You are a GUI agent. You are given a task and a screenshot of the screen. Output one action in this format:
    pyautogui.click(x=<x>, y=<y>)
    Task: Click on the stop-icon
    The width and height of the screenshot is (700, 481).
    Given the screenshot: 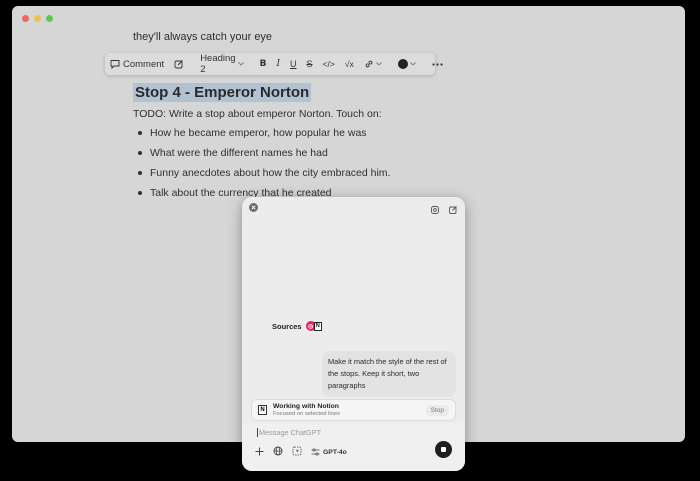 What is the action you would take?
    pyautogui.click(x=443, y=449)
    